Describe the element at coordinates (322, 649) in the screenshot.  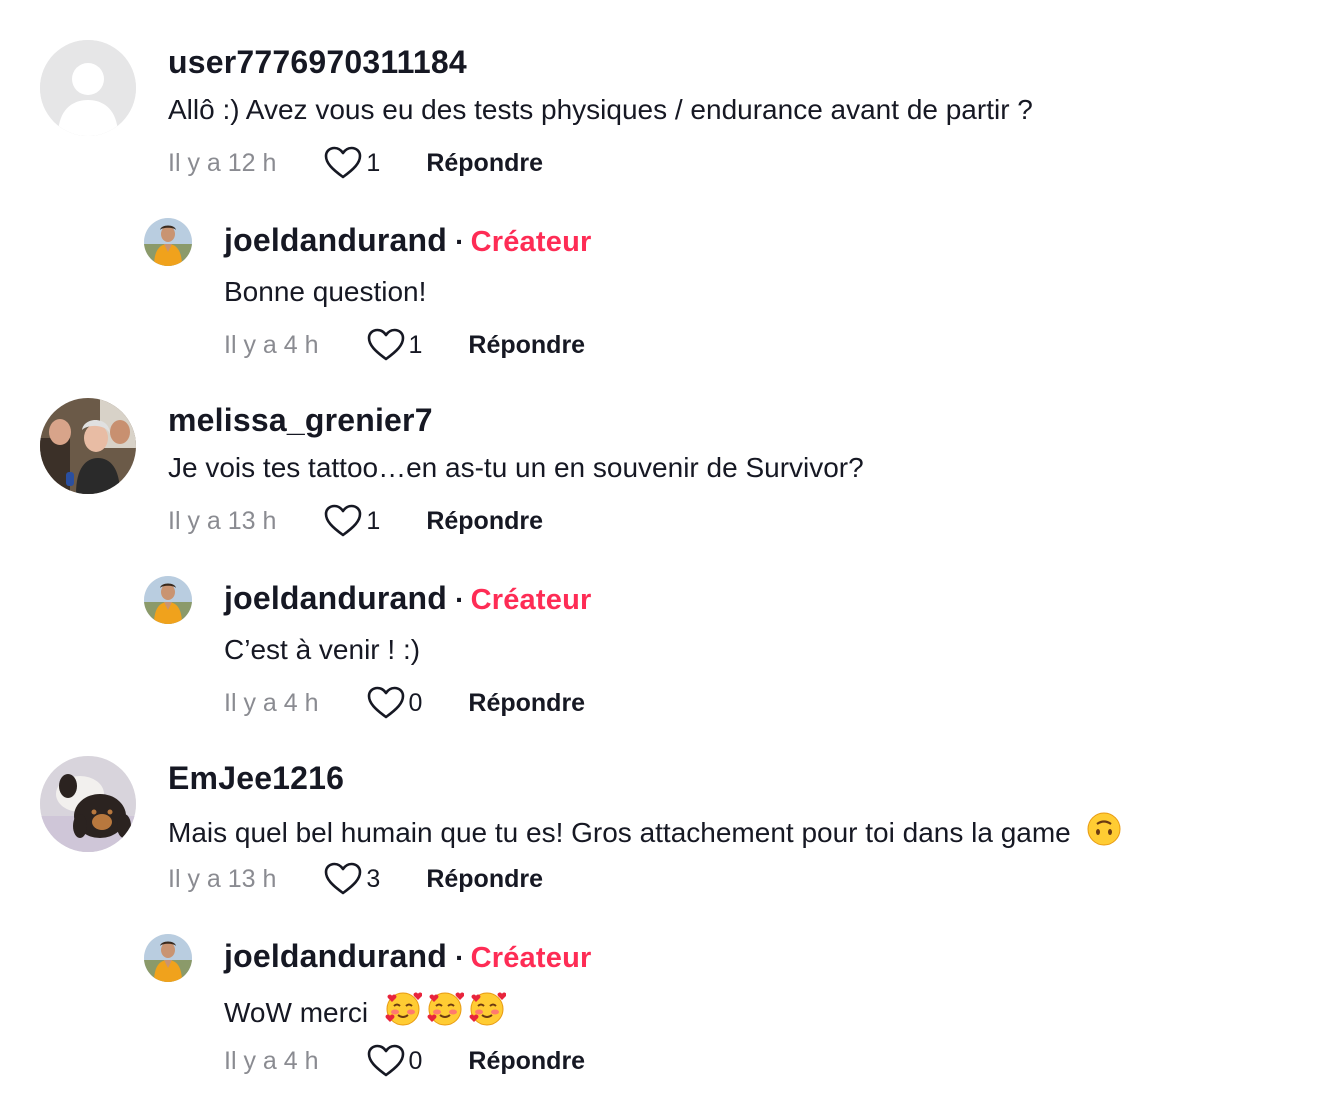
I see `reply-text: C’est à venir ! :)` at that location.